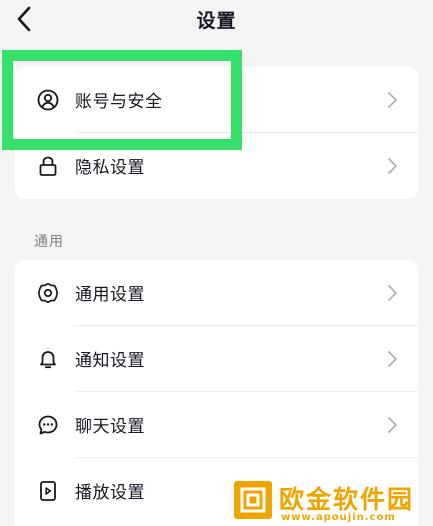  What do you see at coordinates (48, 166) in the screenshot?
I see `lock-icon` at bounding box center [48, 166].